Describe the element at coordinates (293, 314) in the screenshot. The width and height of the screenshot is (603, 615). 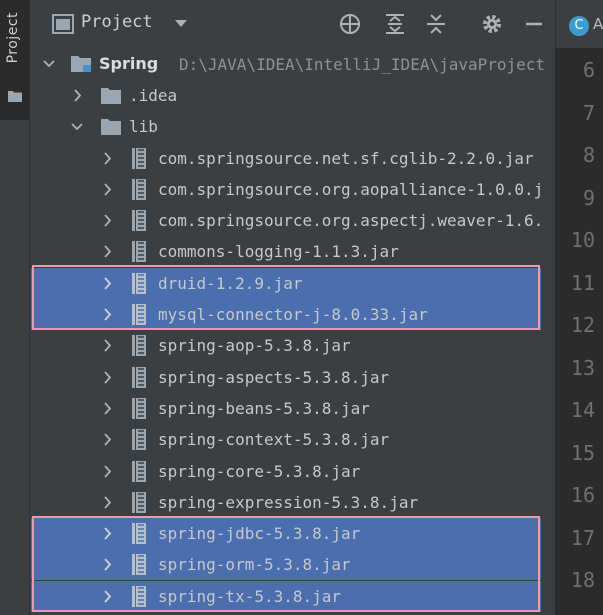
I see `jar-label: mysql-connector-j-8.0.33.jar` at that location.